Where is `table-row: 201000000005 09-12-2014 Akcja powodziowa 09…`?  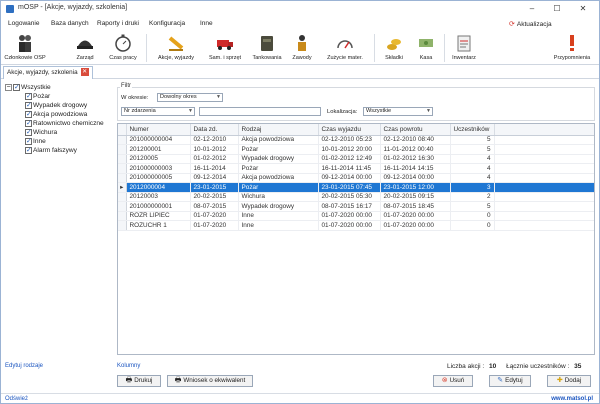 table-row: 201000000005 09-12-2014 Akcja powodziowa 09… is located at coordinates (356, 178).